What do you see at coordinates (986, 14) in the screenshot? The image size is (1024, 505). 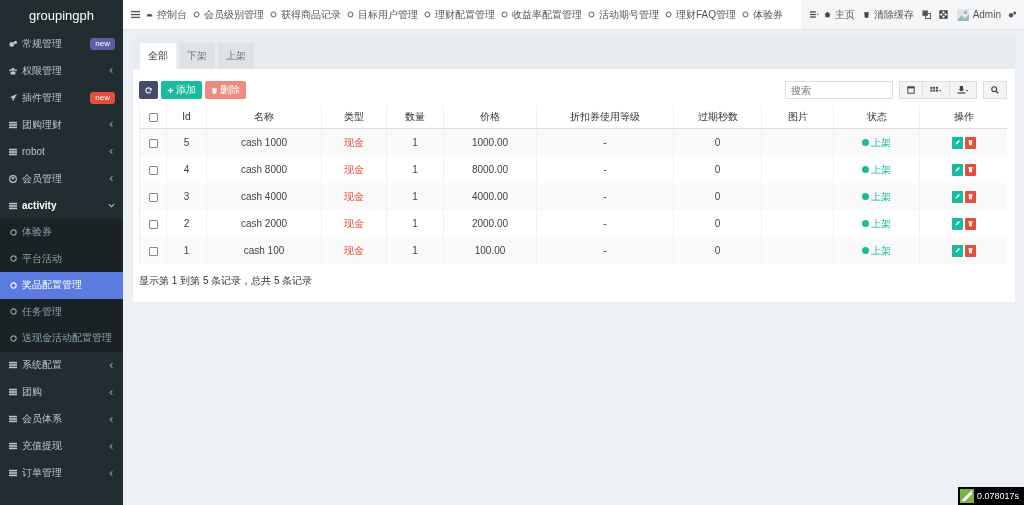 I see `user-name: Admin` at bounding box center [986, 14].